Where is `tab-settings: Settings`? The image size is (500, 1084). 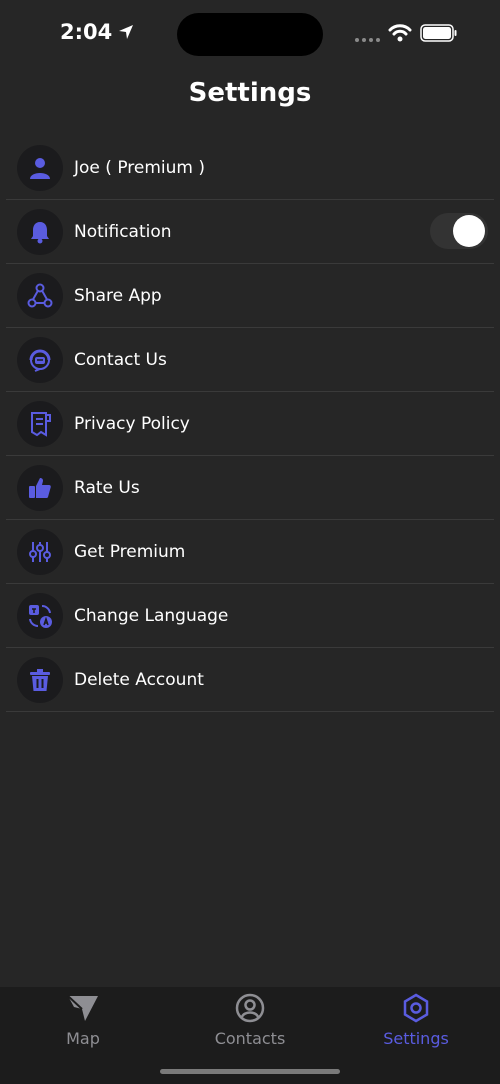
tab-settings: Settings is located at coordinates (416, 1020).